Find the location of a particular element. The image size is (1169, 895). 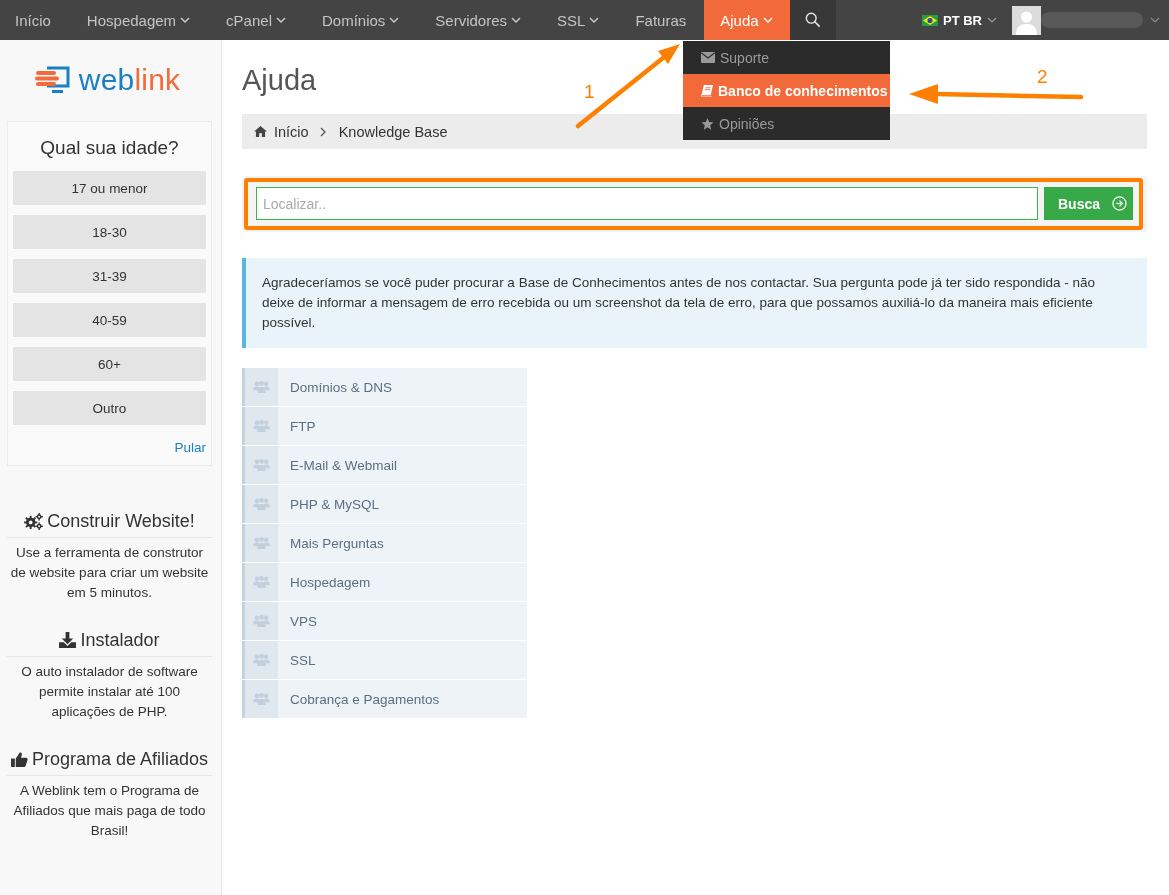

book-icon is located at coordinates (707, 90).